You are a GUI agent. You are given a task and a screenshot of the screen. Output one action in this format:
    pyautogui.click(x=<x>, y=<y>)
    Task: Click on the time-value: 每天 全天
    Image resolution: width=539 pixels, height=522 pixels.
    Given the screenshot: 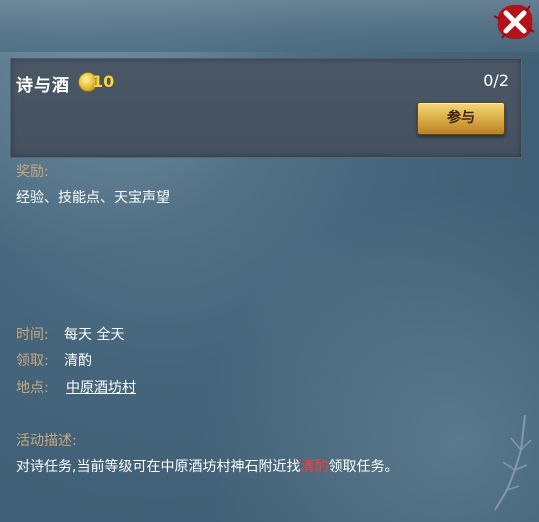 What is the action you would take?
    pyautogui.click(x=94, y=335)
    